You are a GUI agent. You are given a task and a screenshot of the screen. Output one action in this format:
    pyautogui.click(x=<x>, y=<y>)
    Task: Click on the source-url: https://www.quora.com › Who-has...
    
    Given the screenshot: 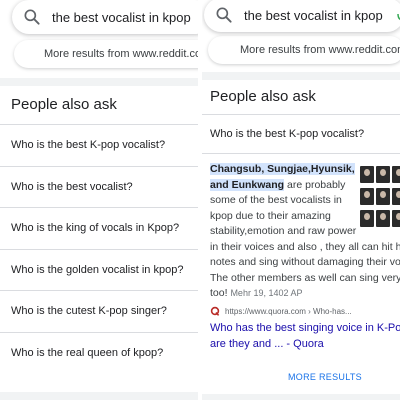 What is the action you would take?
    pyautogui.click(x=288, y=311)
    